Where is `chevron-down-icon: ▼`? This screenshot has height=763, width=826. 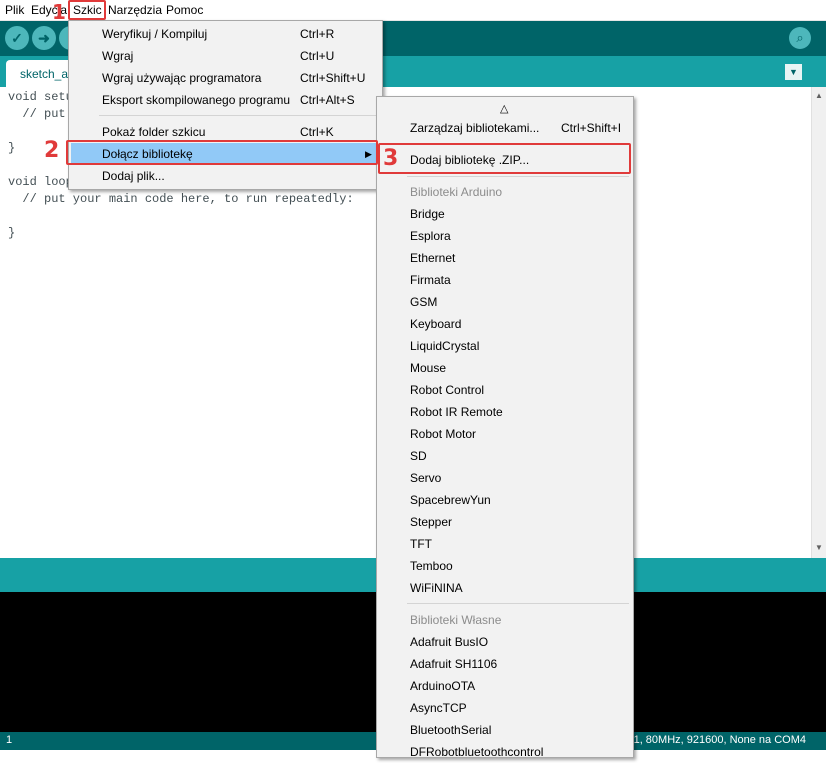
chevron-down-icon: ▼ is located at coordinates (793, 72).